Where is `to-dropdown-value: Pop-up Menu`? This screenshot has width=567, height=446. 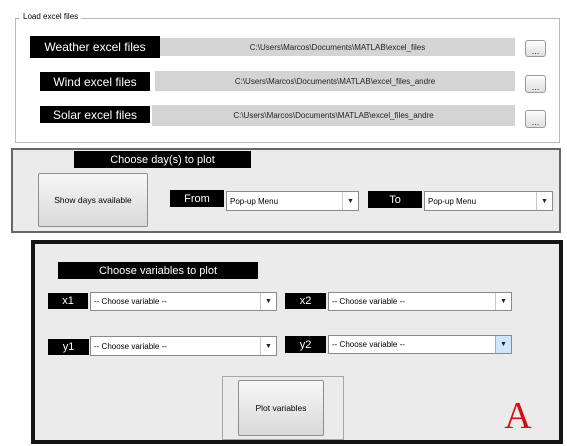 to-dropdown-value: Pop-up Menu is located at coordinates (452, 201).